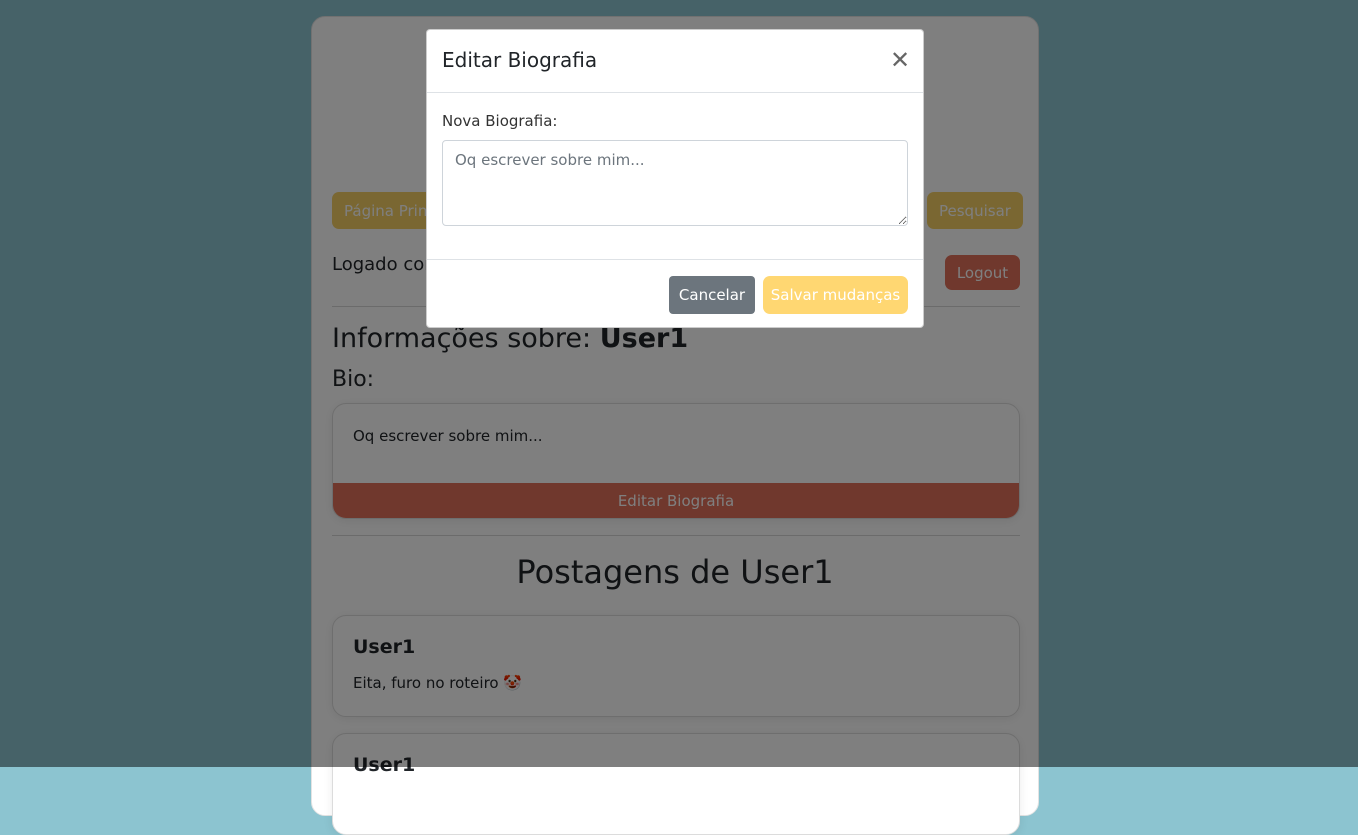  What do you see at coordinates (712, 295) in the screenshot?
I see `cancel-button: Cancelar` at bounding box center [712, 295].